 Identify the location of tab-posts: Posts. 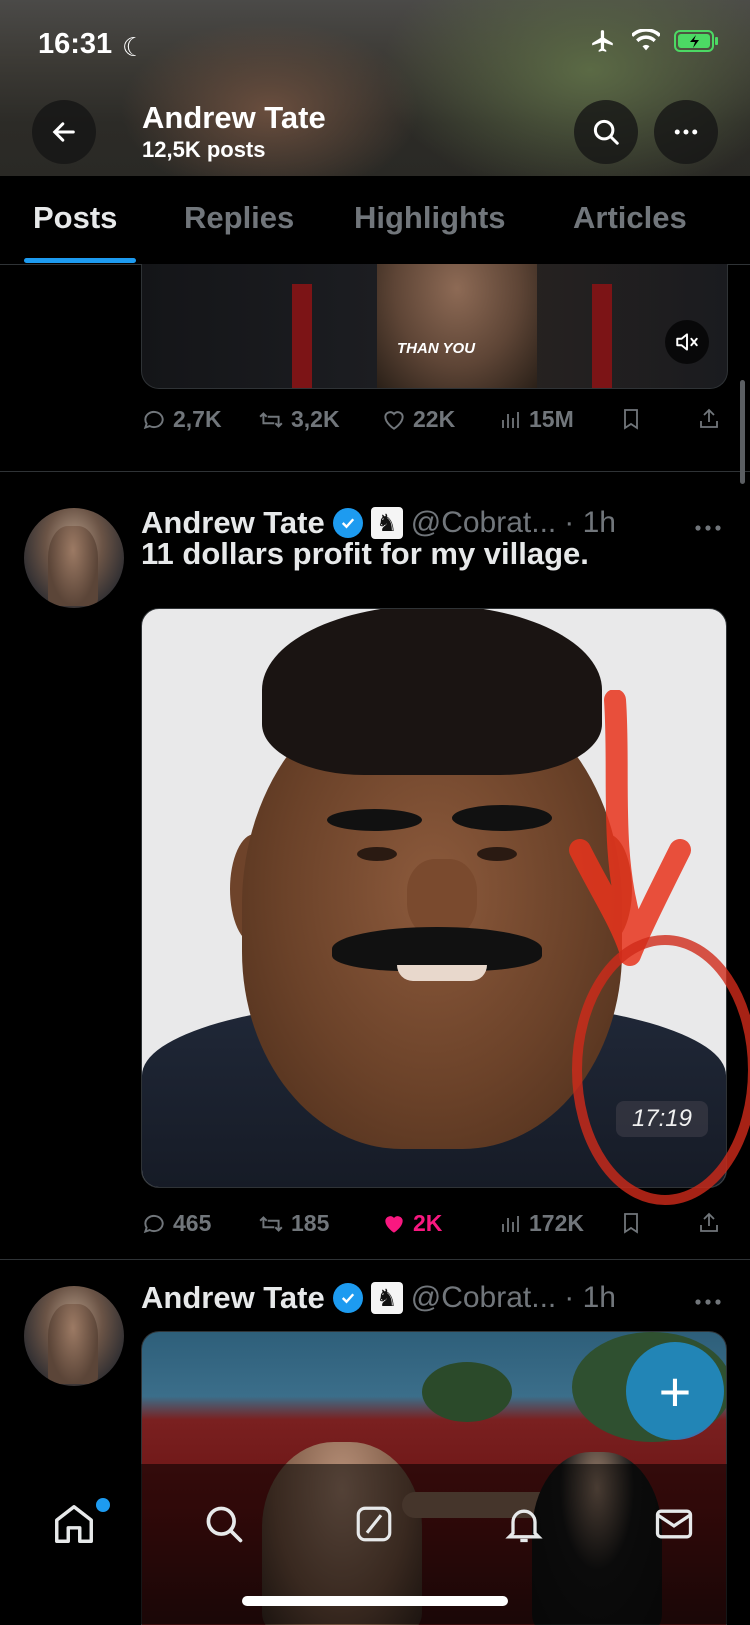
(75, 218).